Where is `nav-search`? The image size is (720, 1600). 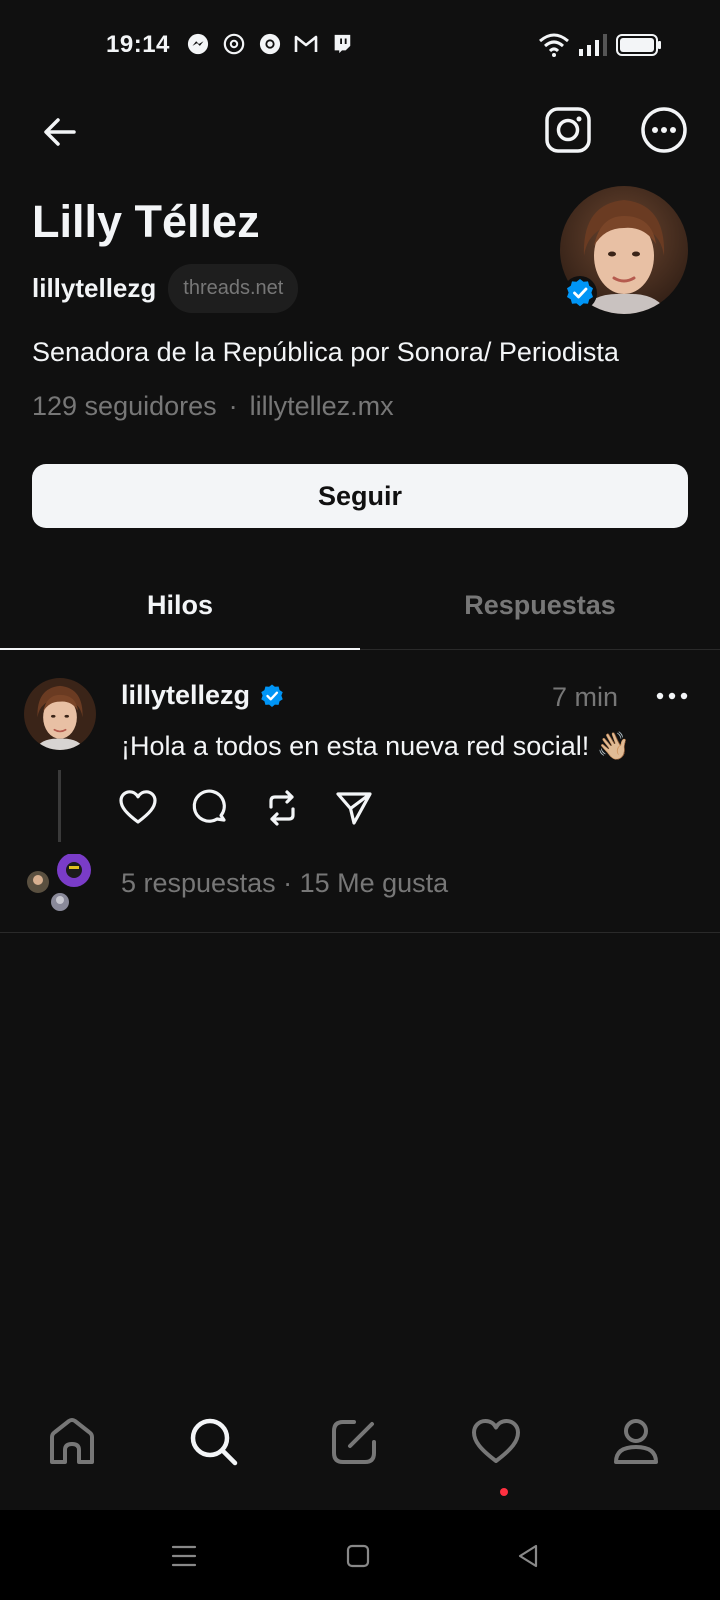 nav-search is located at coordinates (214, 1442).